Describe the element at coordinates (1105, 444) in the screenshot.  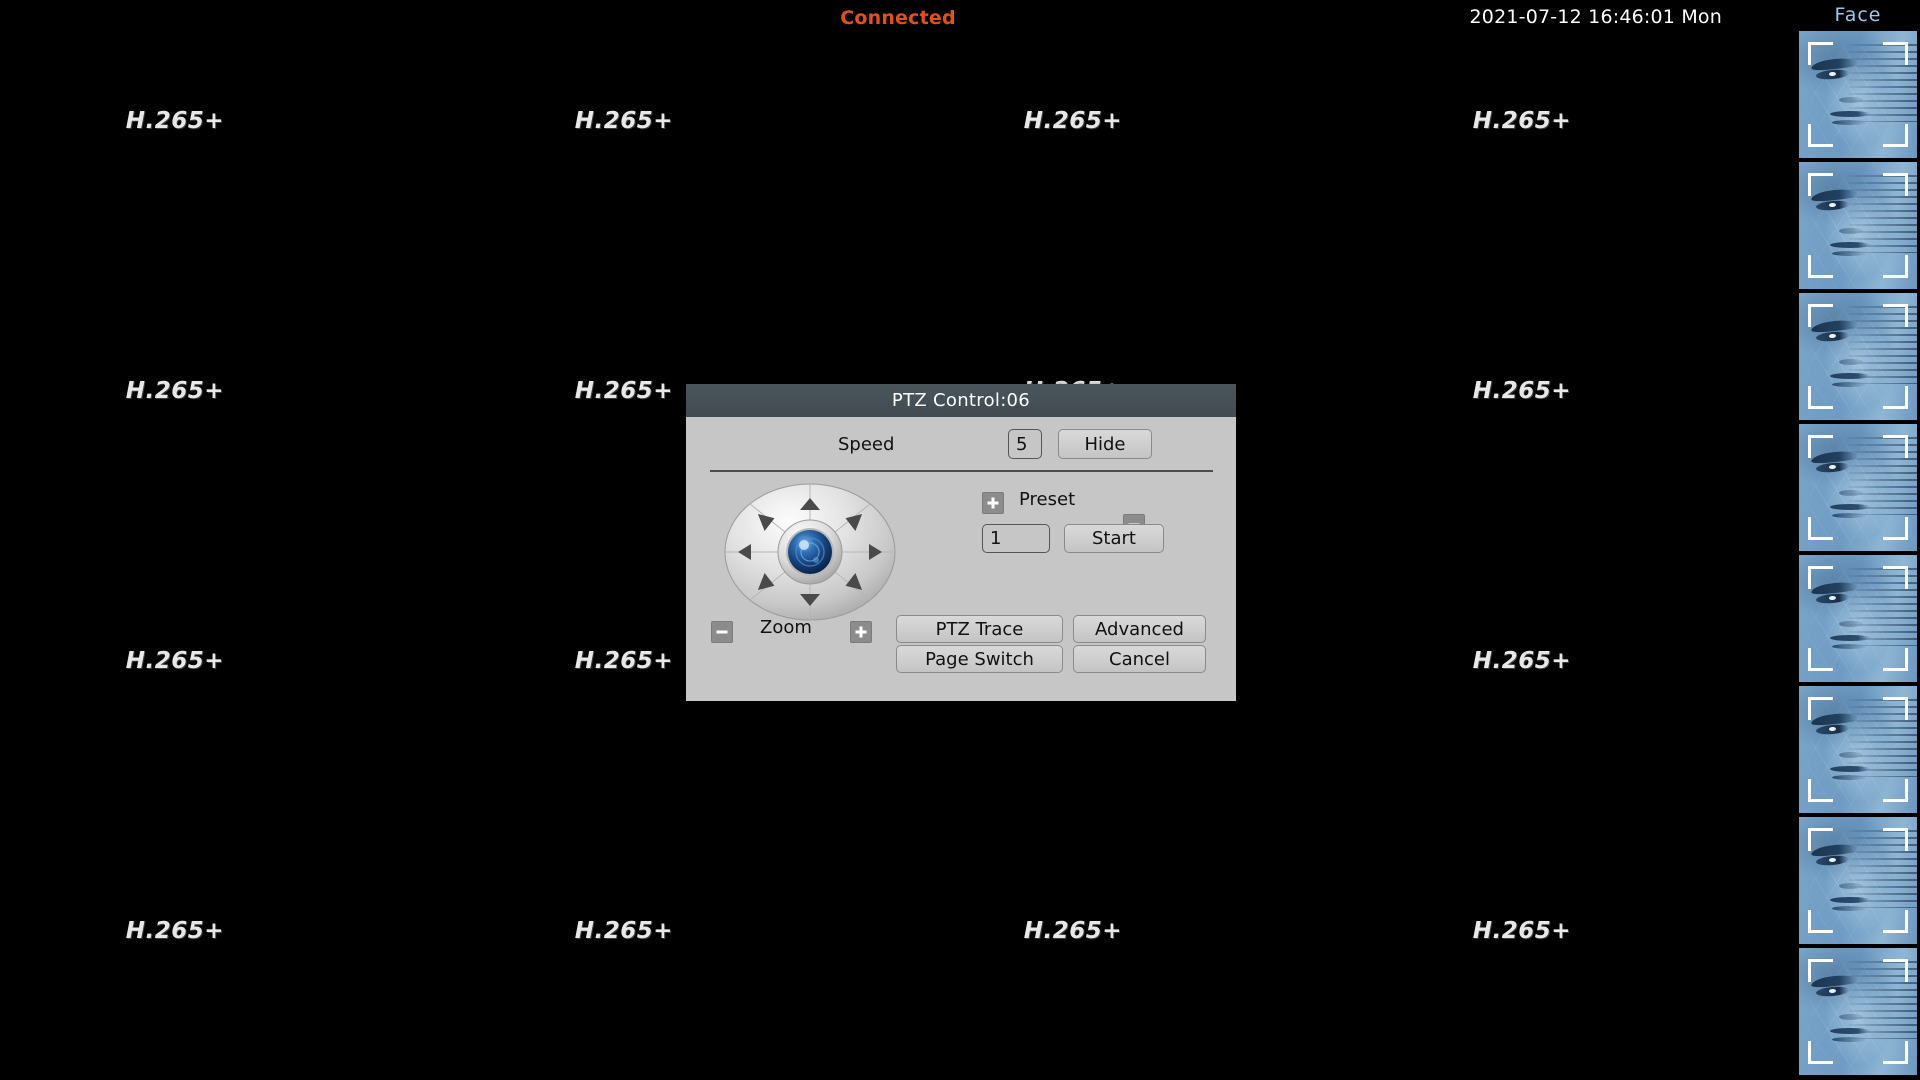
I see `hide-button: Hide` at that location.